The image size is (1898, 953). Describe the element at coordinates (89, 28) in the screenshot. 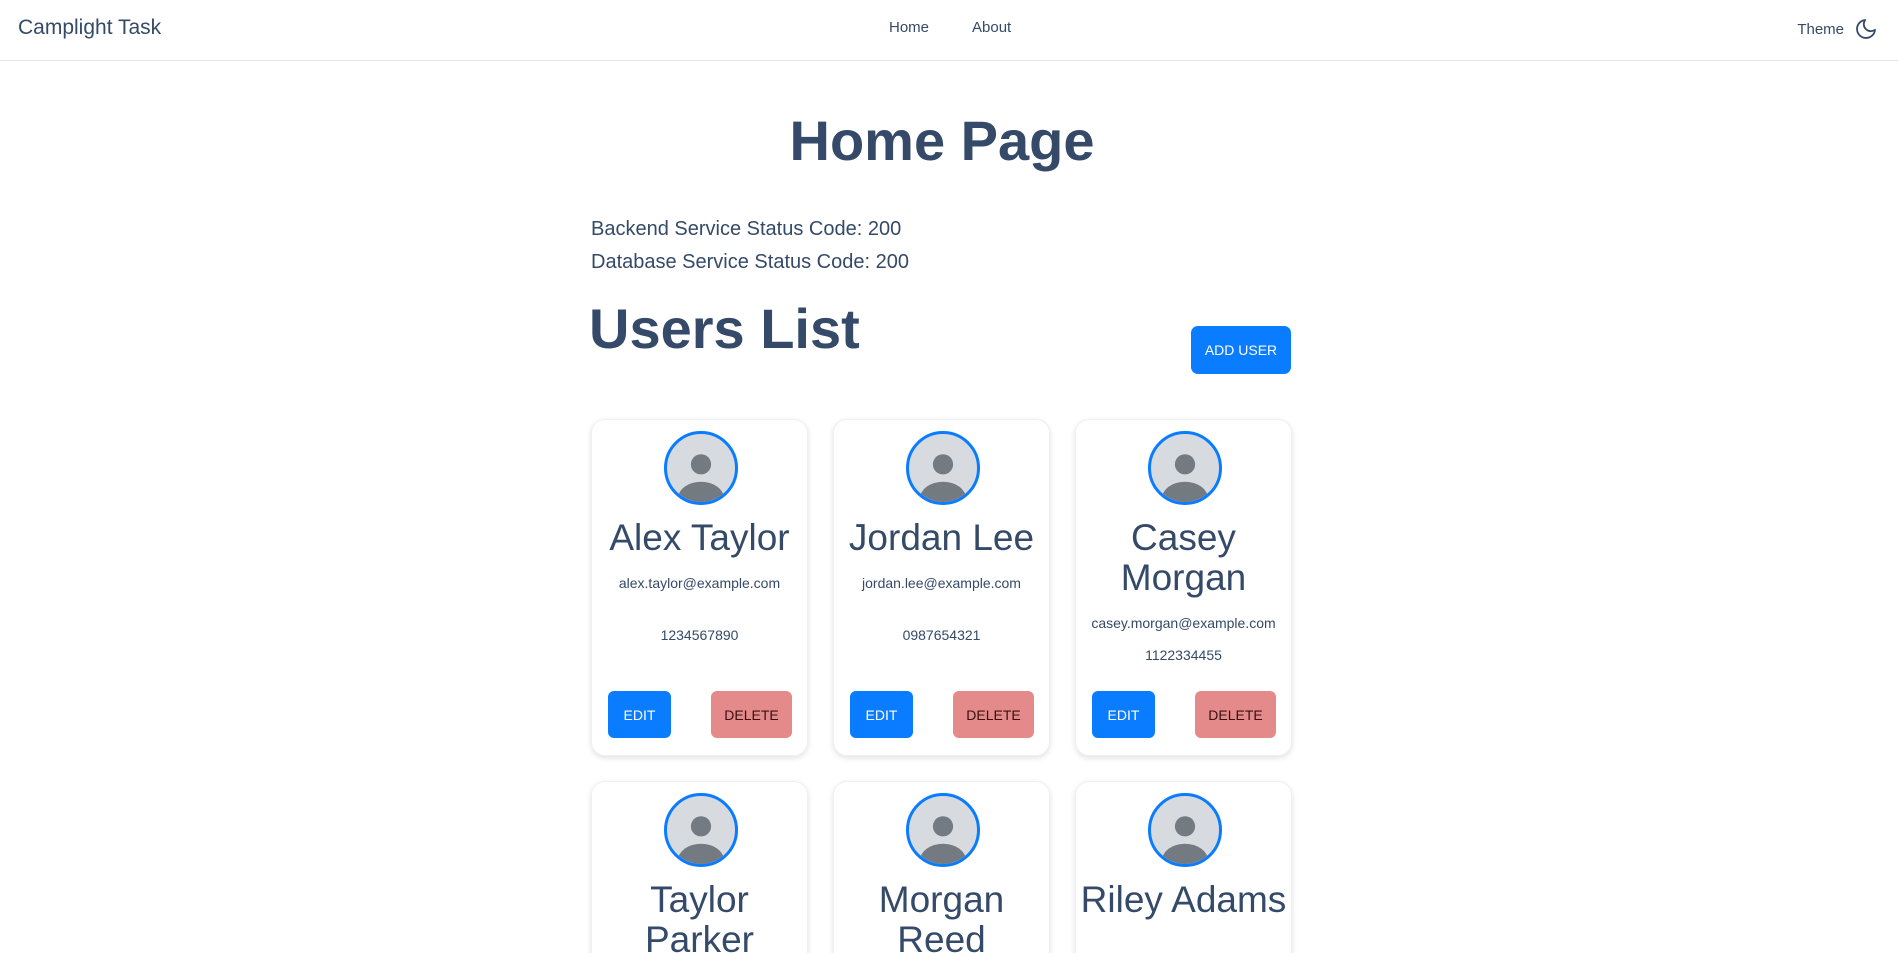

I see `brand-title: Camplight Task` at that location.